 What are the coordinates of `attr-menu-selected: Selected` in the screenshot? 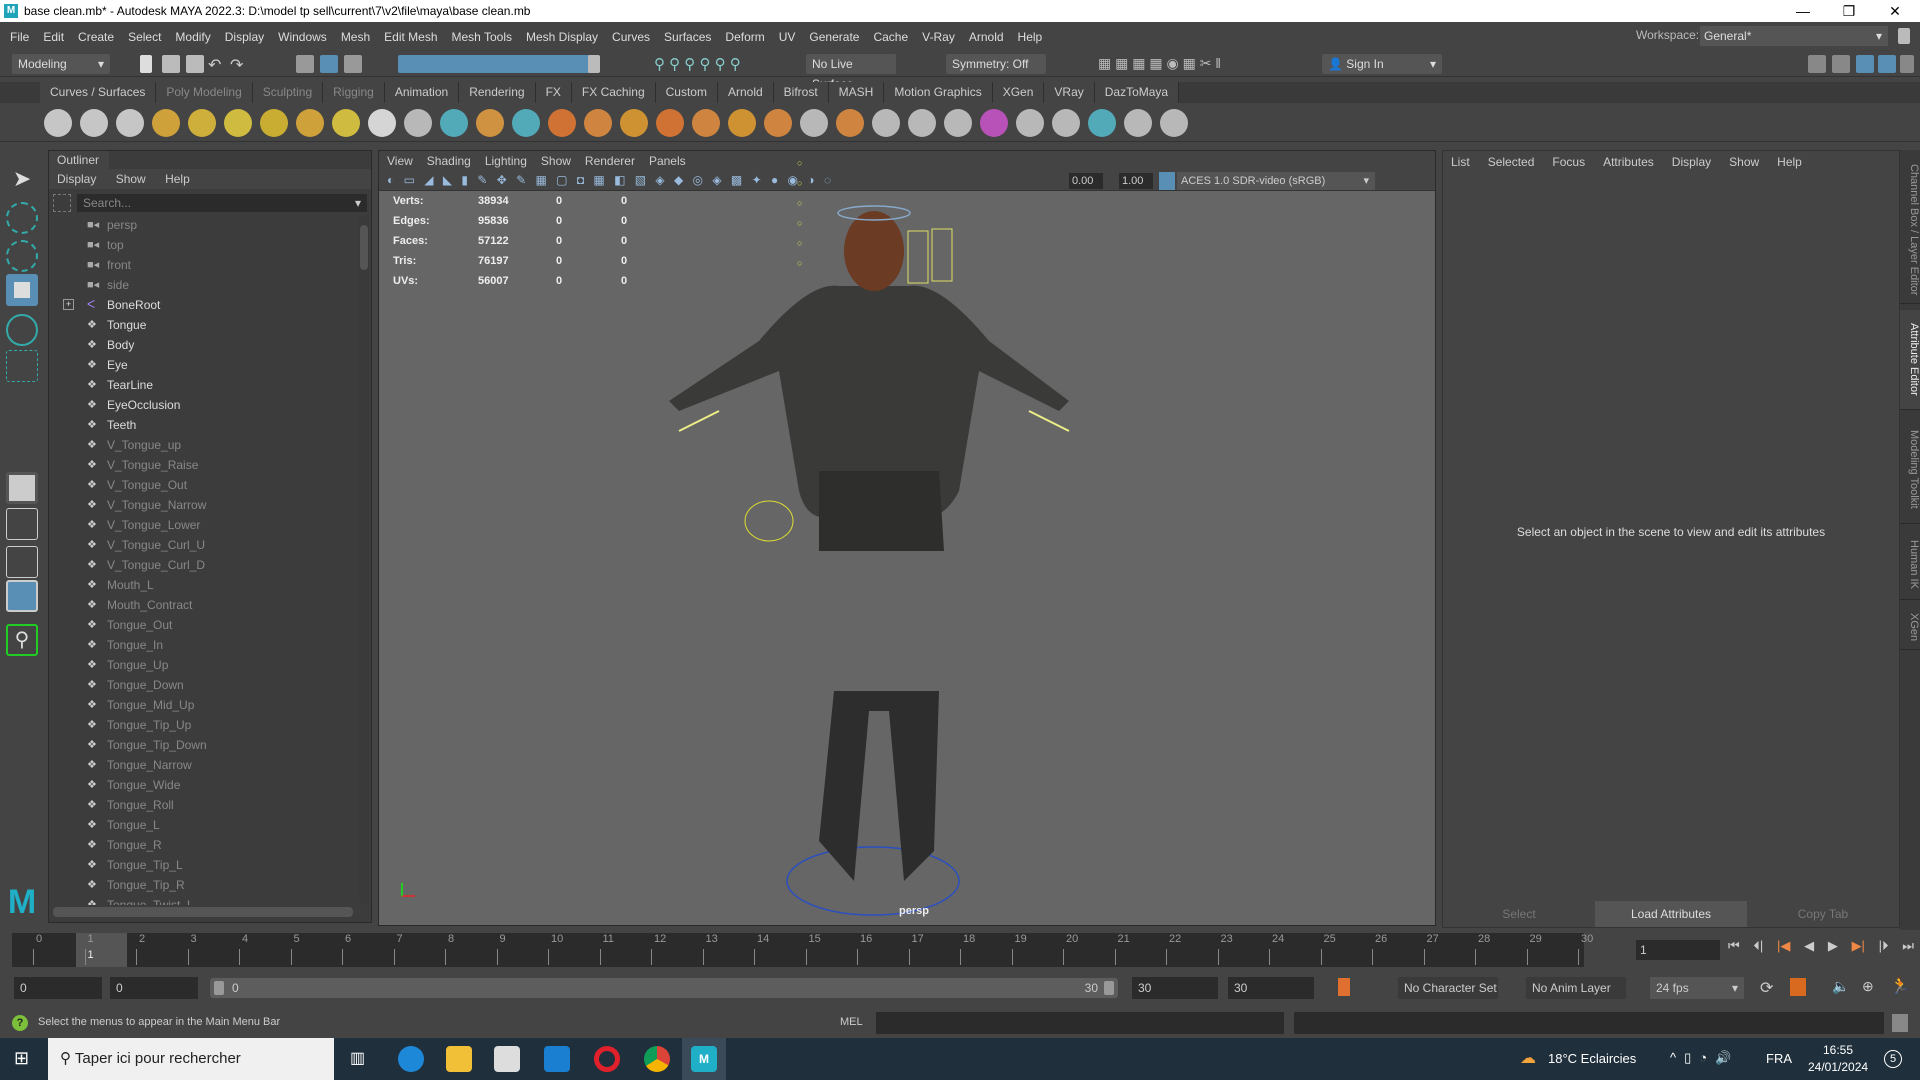 It's located at (1511, 162).